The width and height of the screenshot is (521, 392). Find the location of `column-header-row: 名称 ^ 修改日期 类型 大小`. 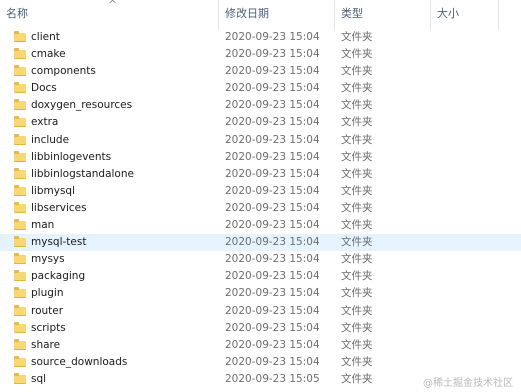

column-header-row: 名称 ^ 修改日期 类型 大小 is located at coordinates (260, 15).